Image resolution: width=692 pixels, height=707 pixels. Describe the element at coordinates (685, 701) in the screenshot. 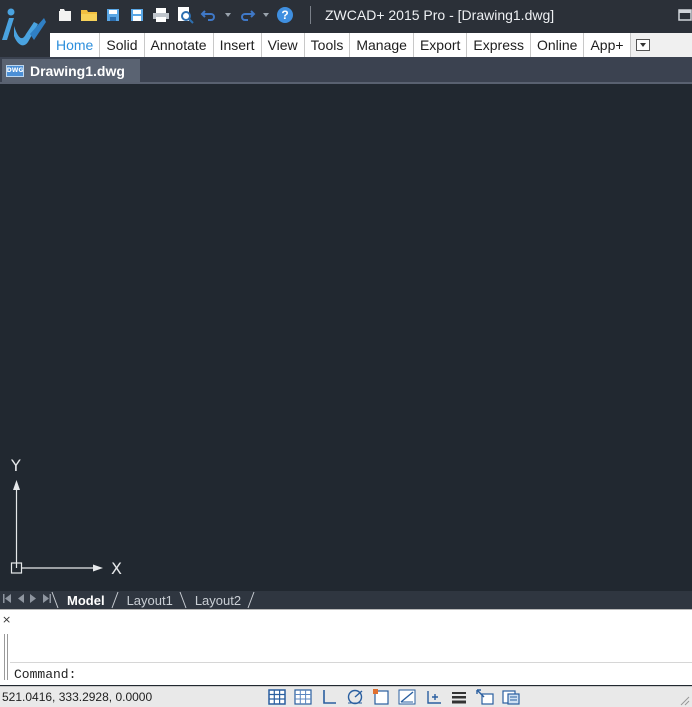

I see `resize-grip-icon` at that location.